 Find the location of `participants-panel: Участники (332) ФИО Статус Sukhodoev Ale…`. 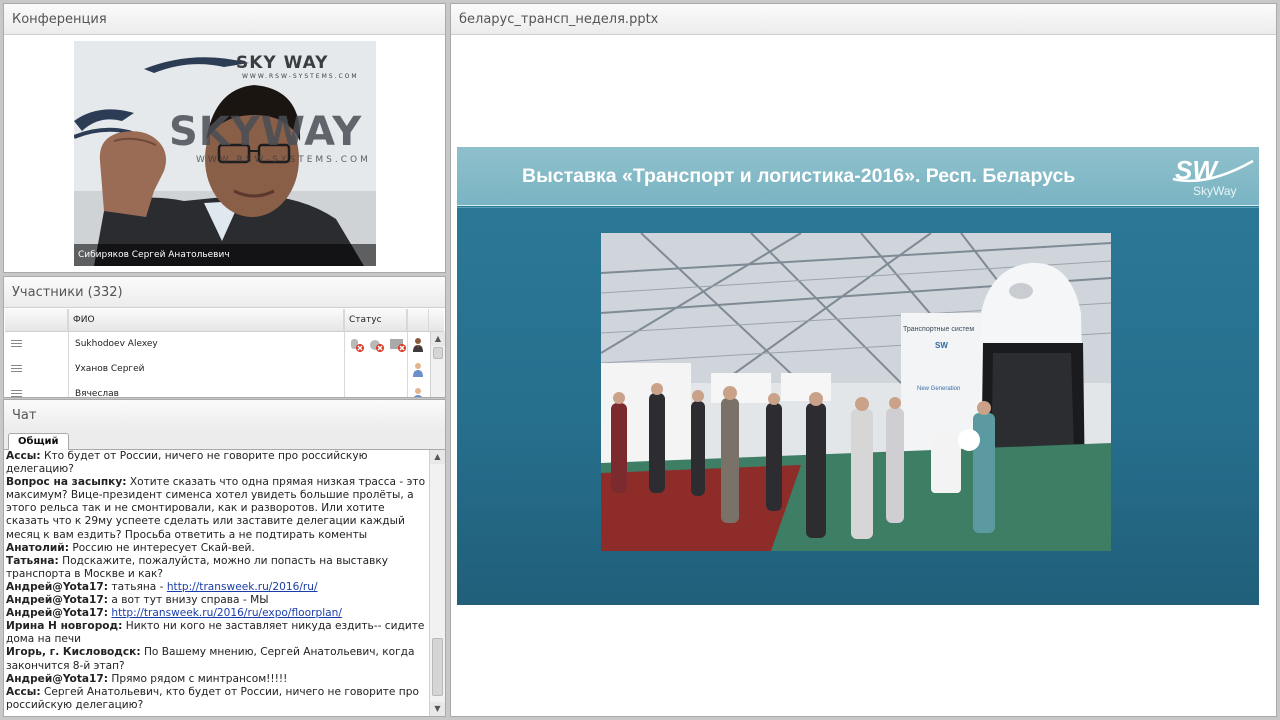

participants-panel: Участники (332) ФИО Статус Sukhodoev Ale… is located at coordinates (224, 337).